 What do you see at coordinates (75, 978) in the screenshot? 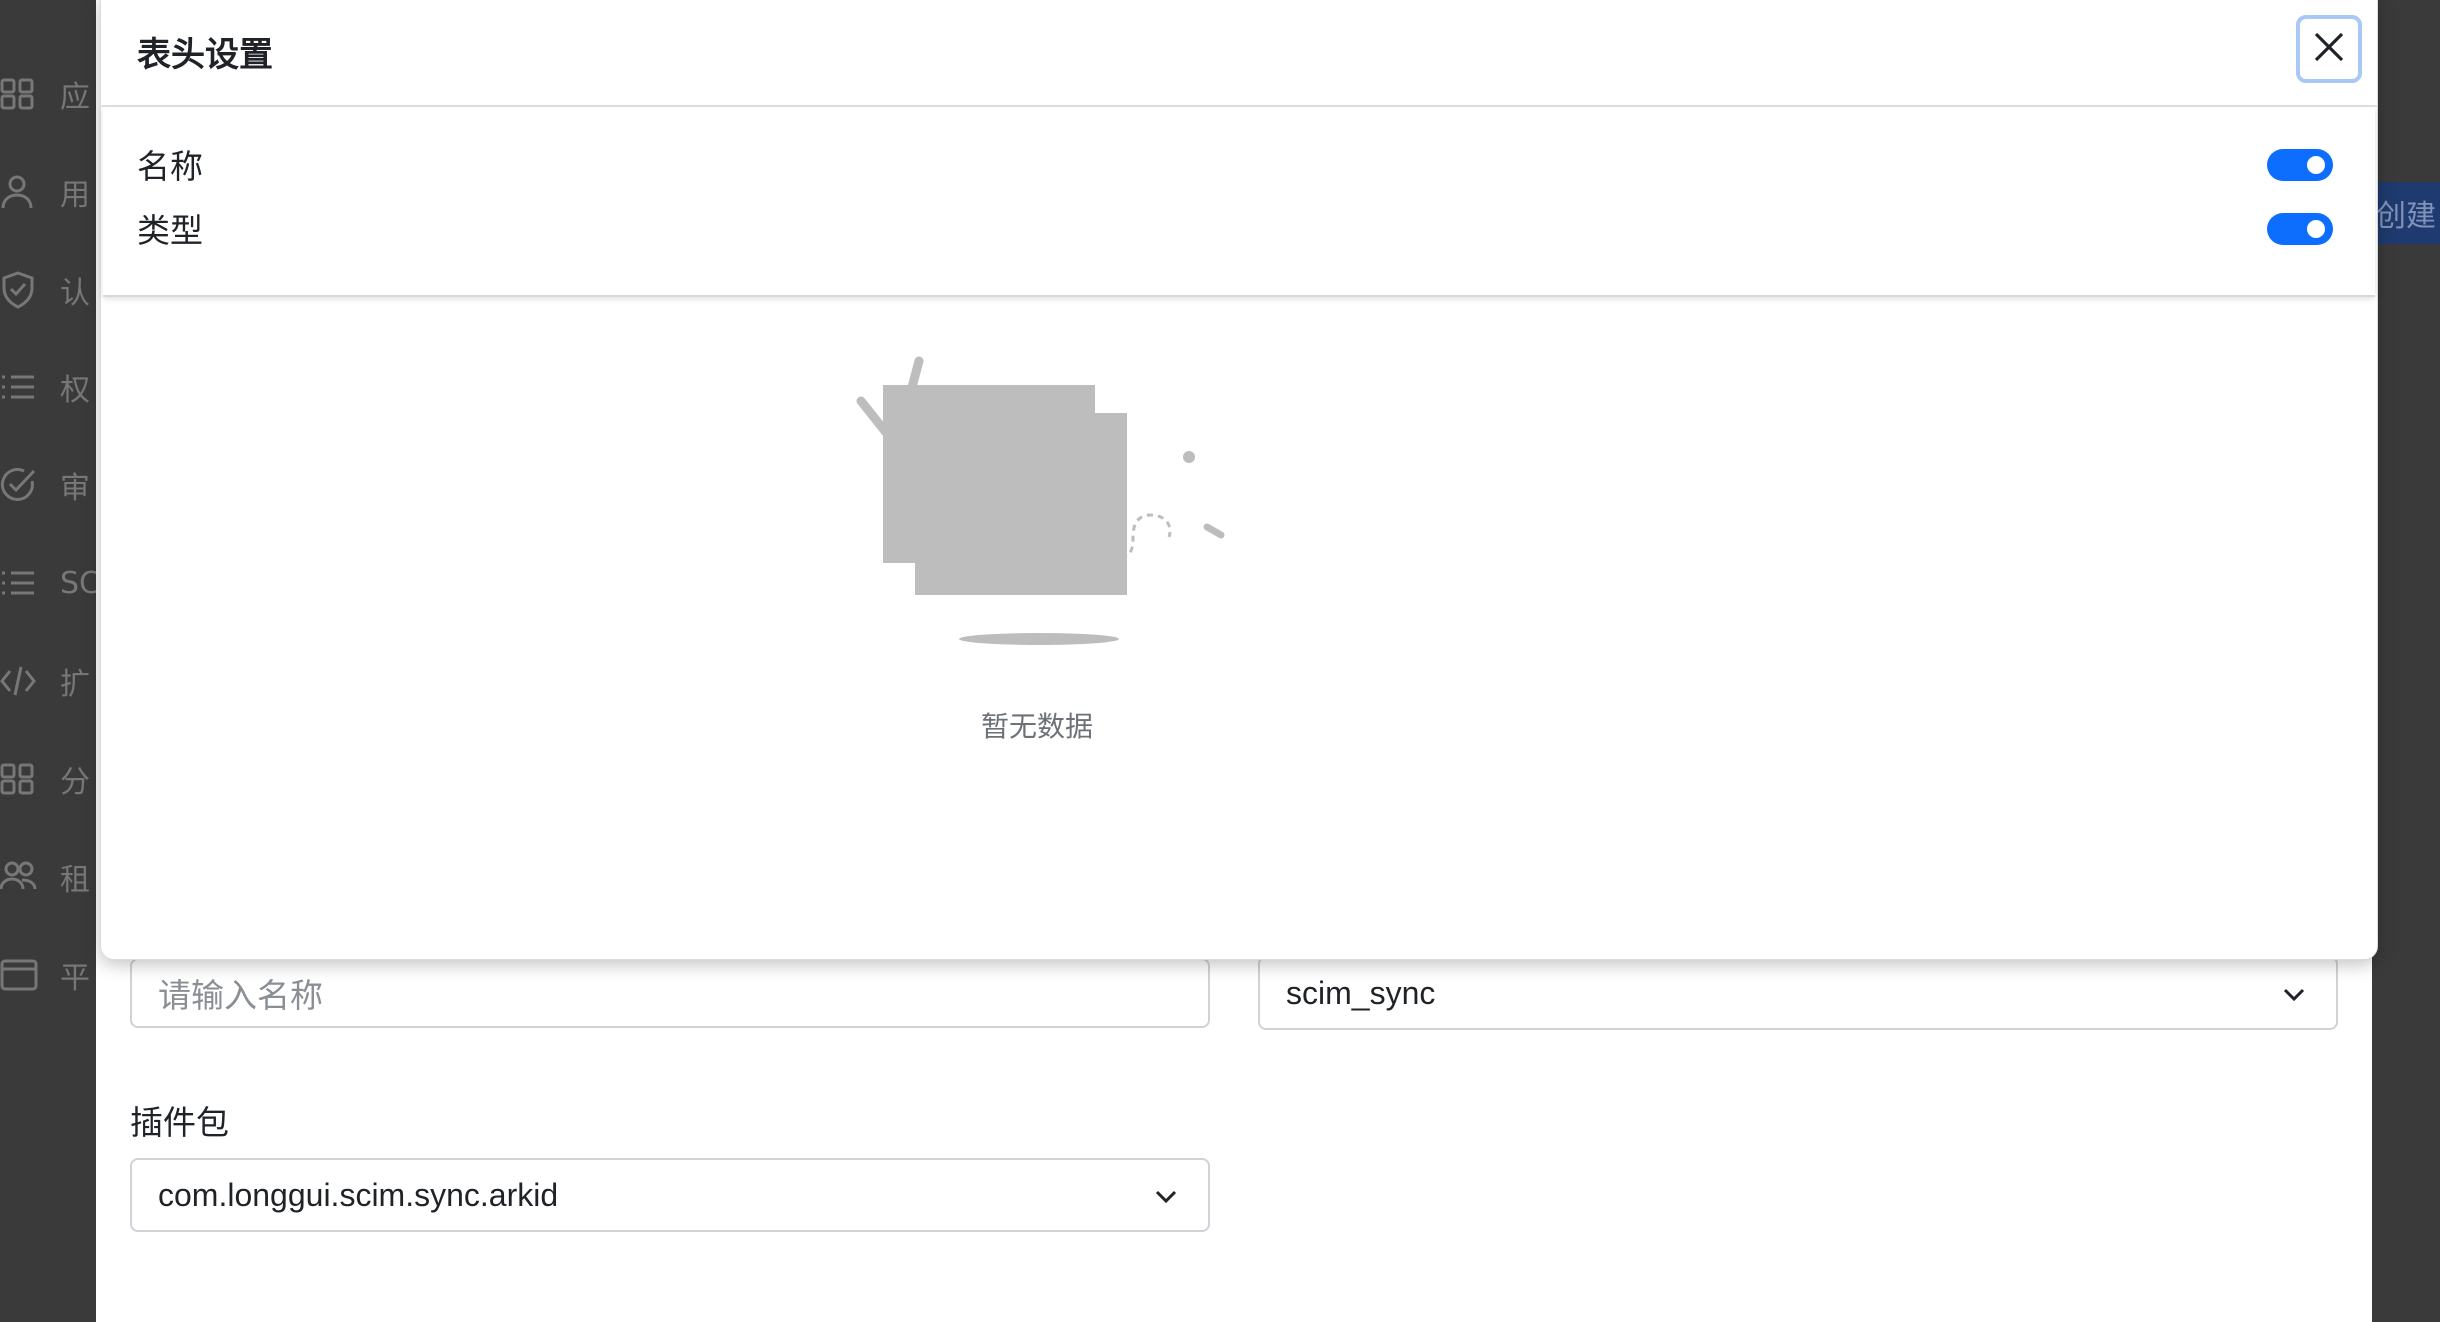
I see `sidebar-item-label: 平` at bounding box center [75, 978].